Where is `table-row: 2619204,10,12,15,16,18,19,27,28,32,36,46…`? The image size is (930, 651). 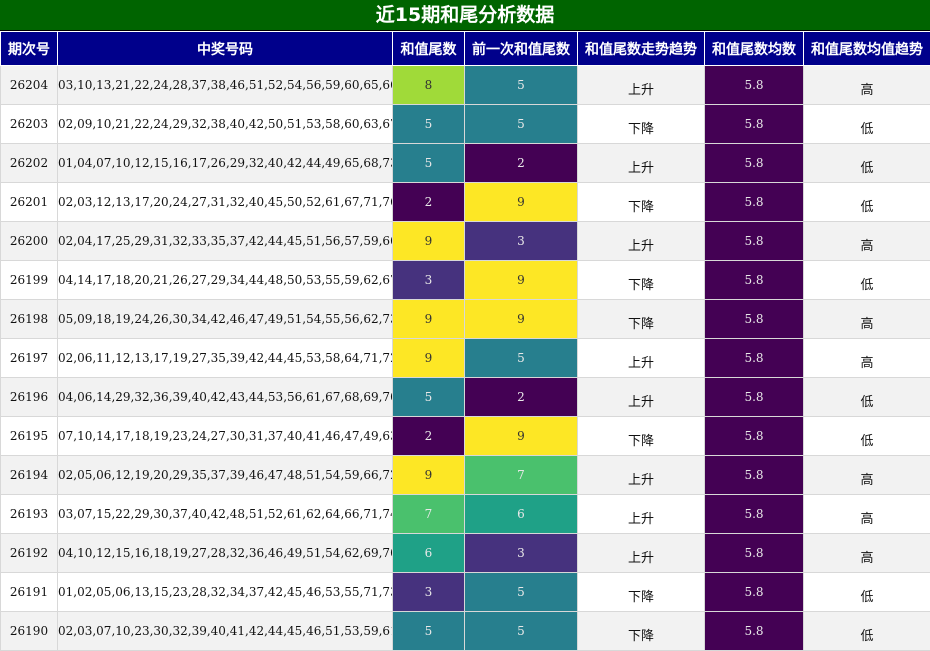
table-row: 2619204,10,12,15,16,18,19,27,28,32,36,46… is located at coordinates (465, 553).